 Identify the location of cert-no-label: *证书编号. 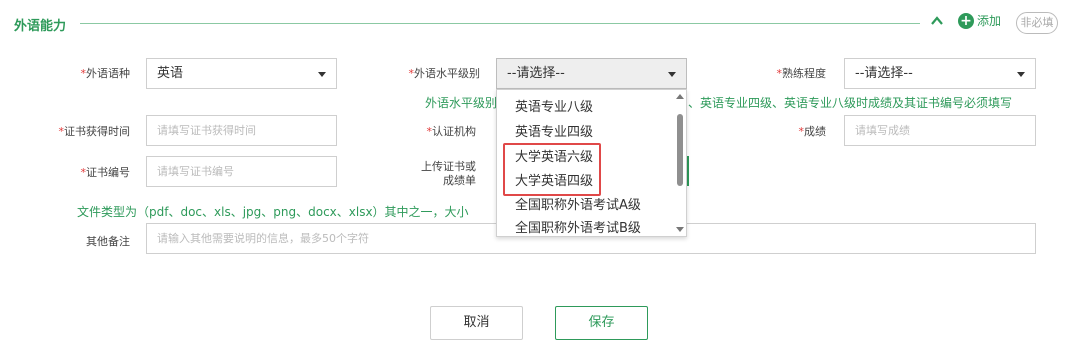
(105, 172).